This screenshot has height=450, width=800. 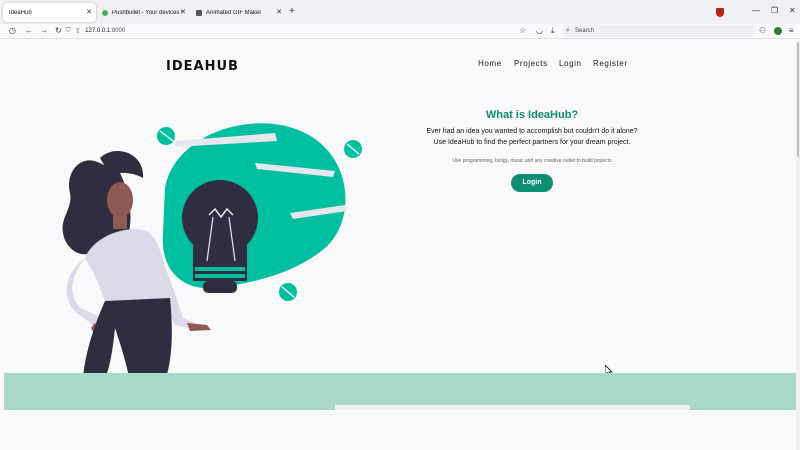 I want to click on search-placeholder: Search, so click(x=585, y=31).